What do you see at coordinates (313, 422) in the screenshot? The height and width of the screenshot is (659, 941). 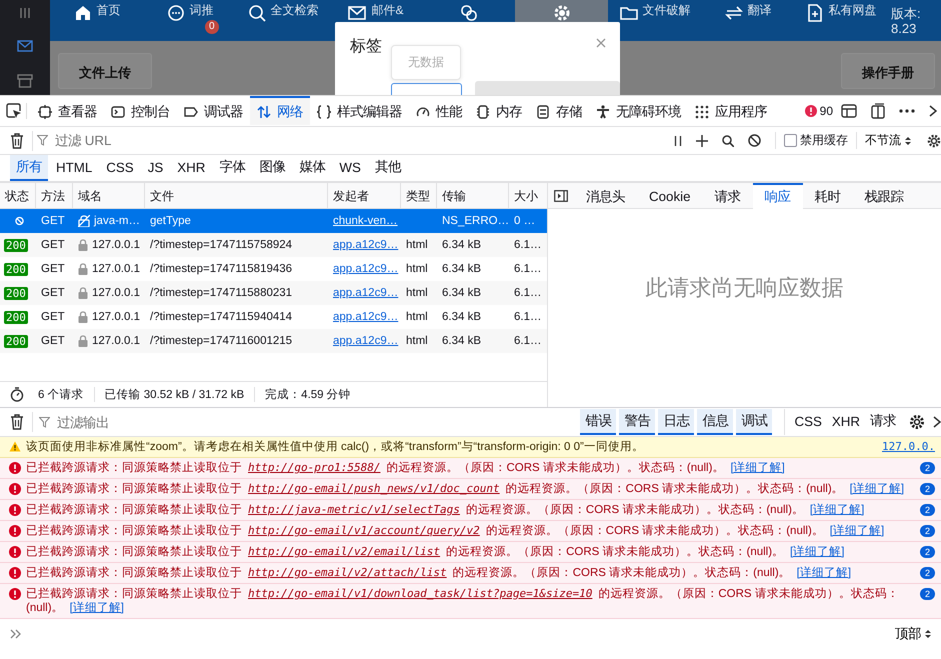 I see `filter-field: 过滤输出` at bounding box center [313, 422].